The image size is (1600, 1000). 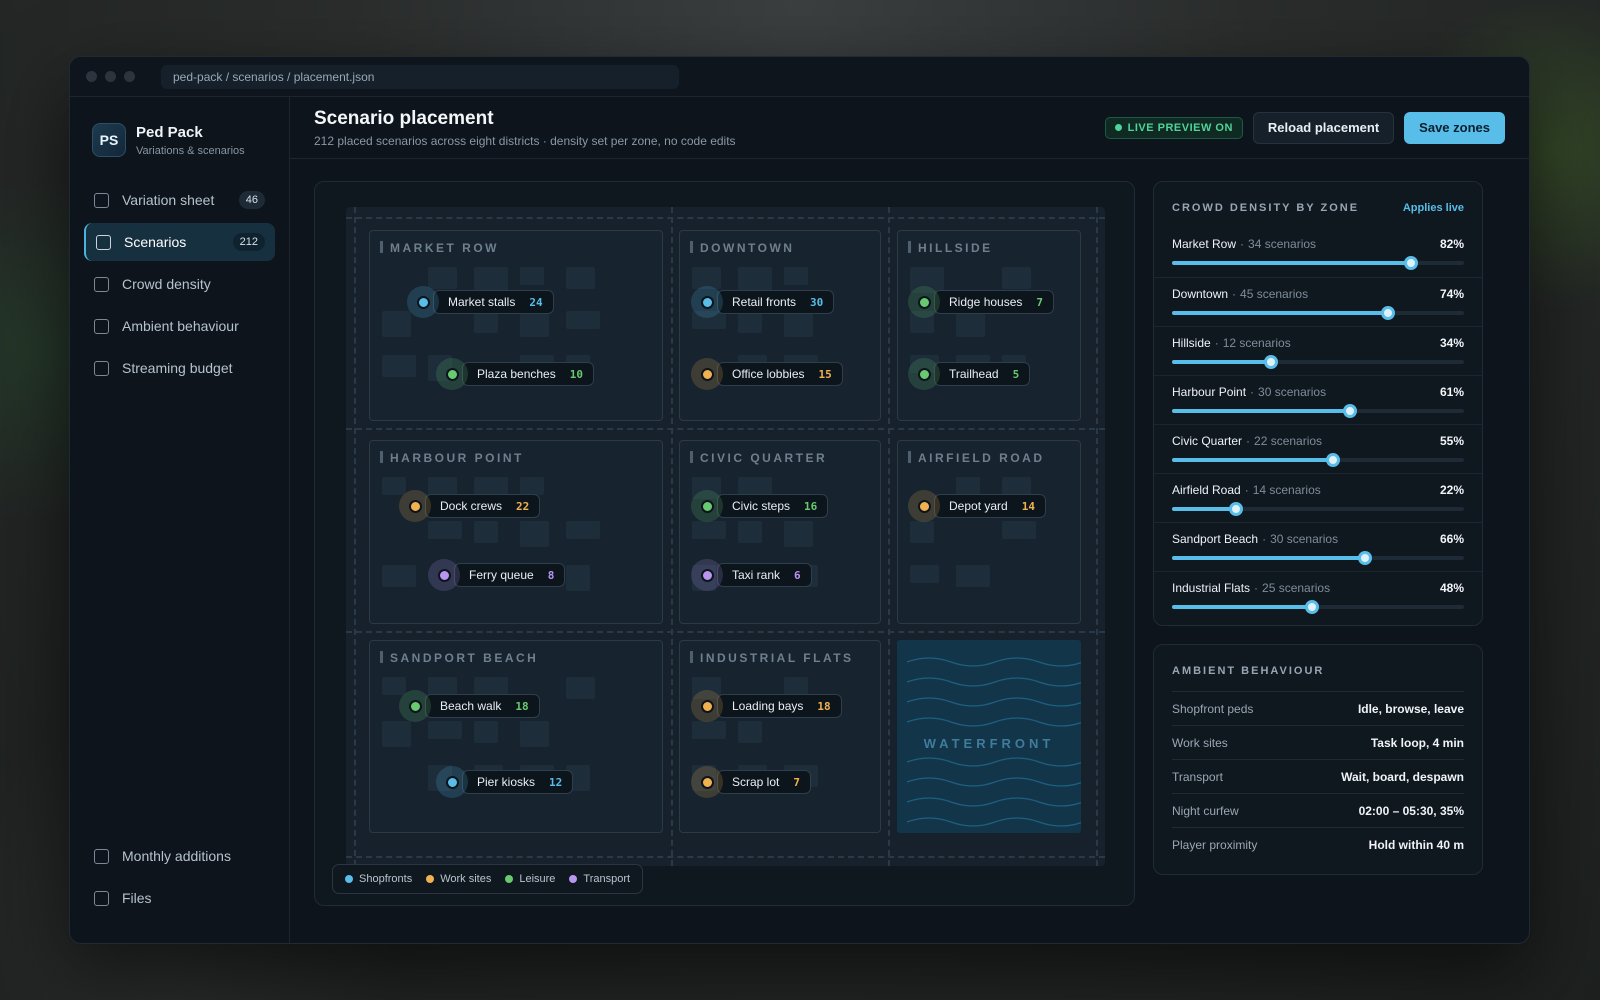 I want to click on zone-scenario-count: 45 scenarios, so click(x=1274, y=294).